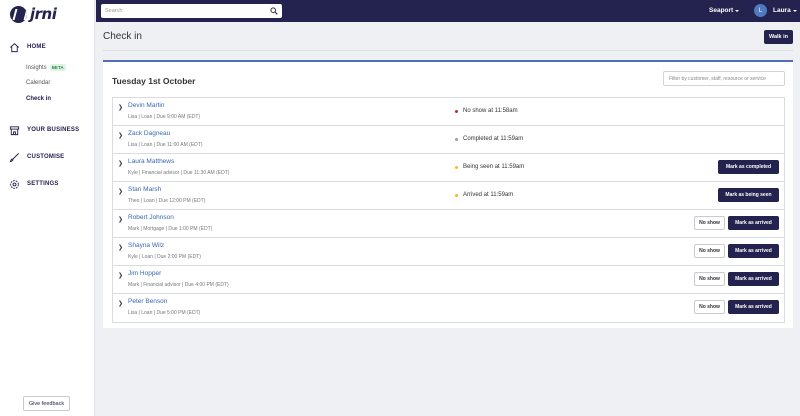  Describe the element at coordinates (185, 11) in the screenshot. I see `search-input` at that location.